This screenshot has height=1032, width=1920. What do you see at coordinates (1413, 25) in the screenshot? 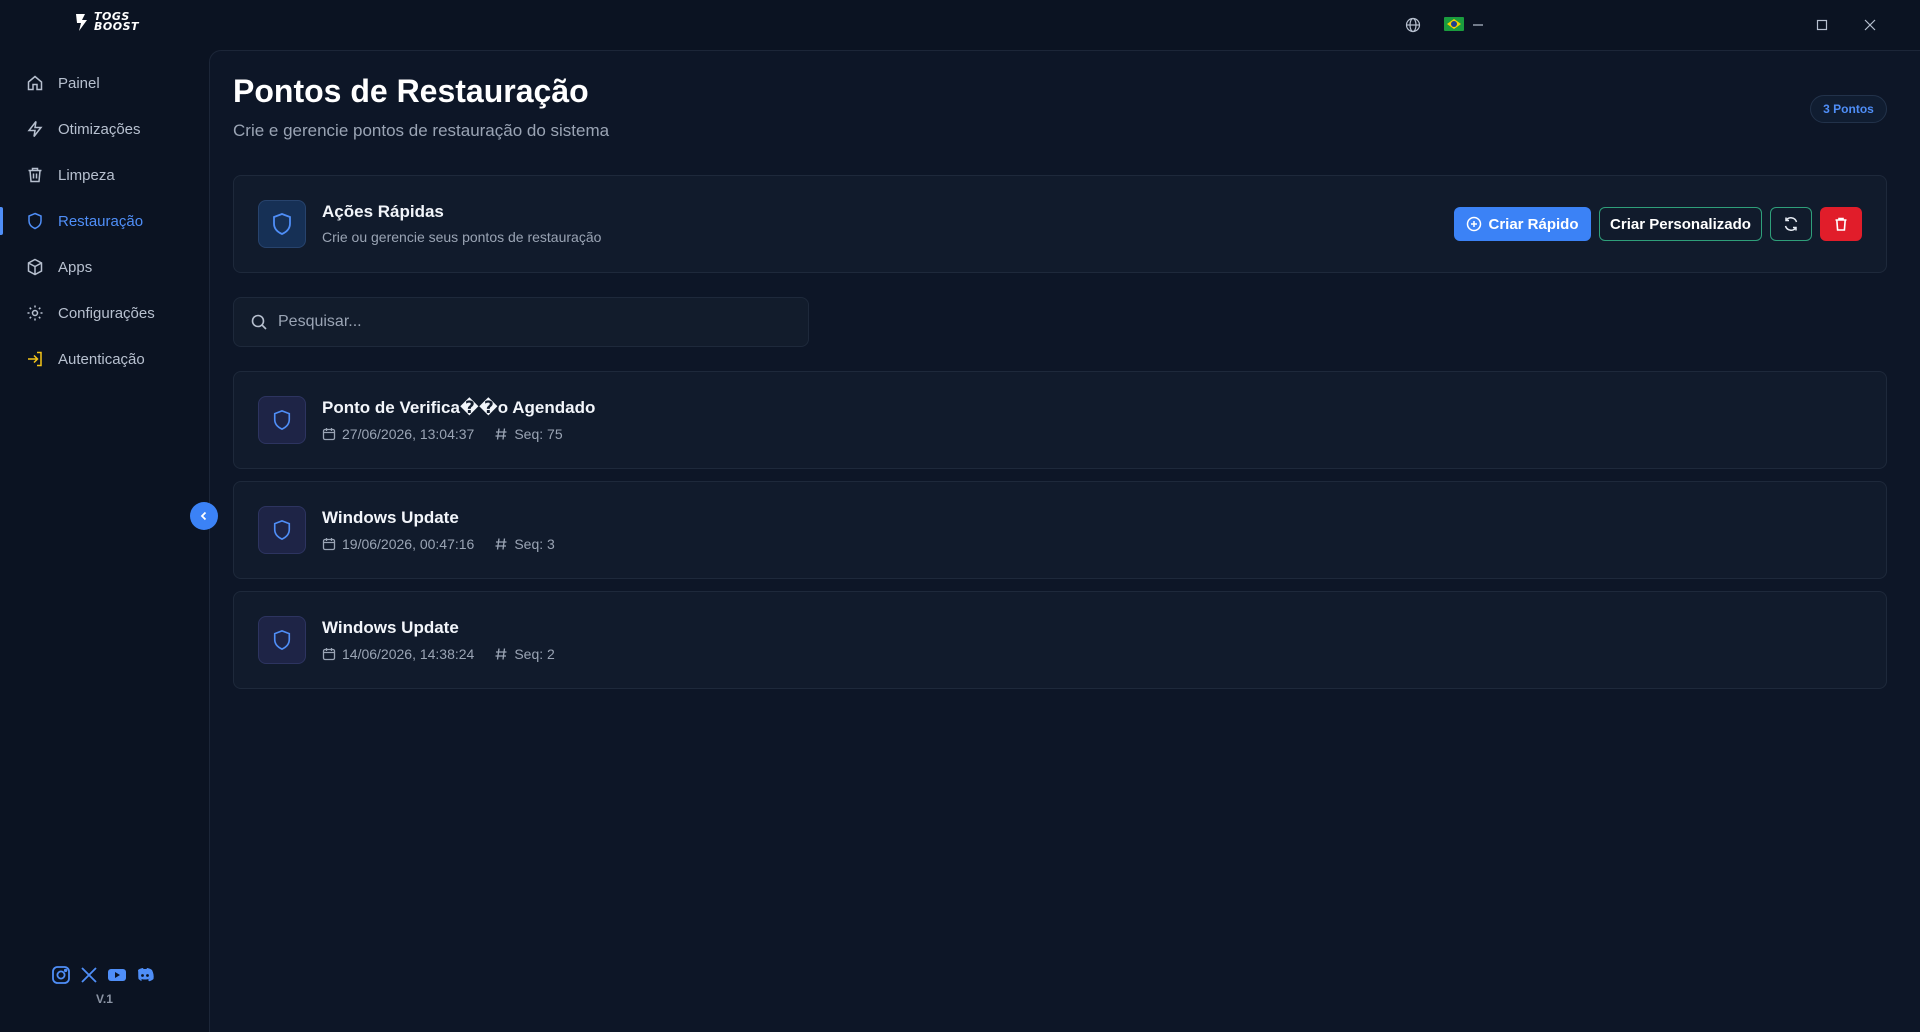
I see `language-globe-icon` at bounding box center [1413, 25].